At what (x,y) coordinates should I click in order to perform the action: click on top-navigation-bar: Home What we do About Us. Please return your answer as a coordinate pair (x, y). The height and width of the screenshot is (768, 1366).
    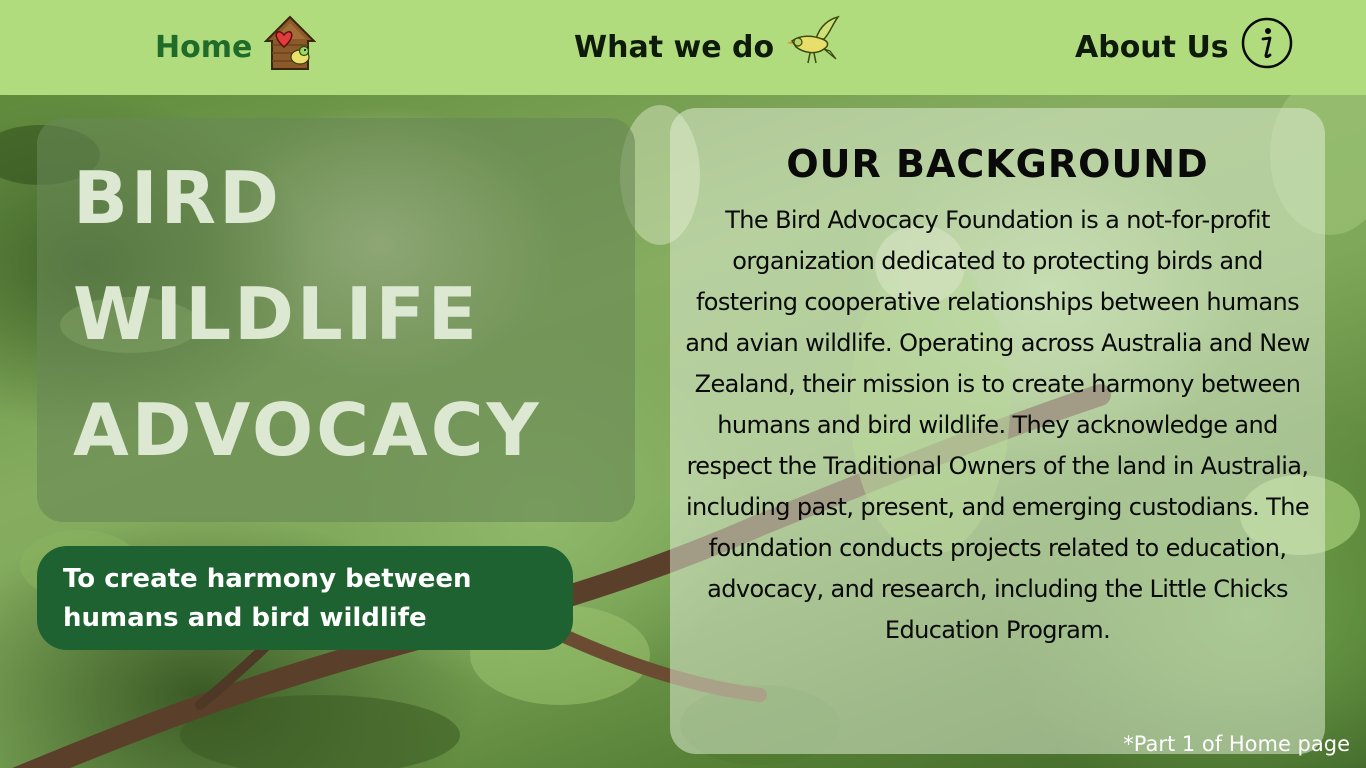
    Looking at the image, I should click on (683, 47).